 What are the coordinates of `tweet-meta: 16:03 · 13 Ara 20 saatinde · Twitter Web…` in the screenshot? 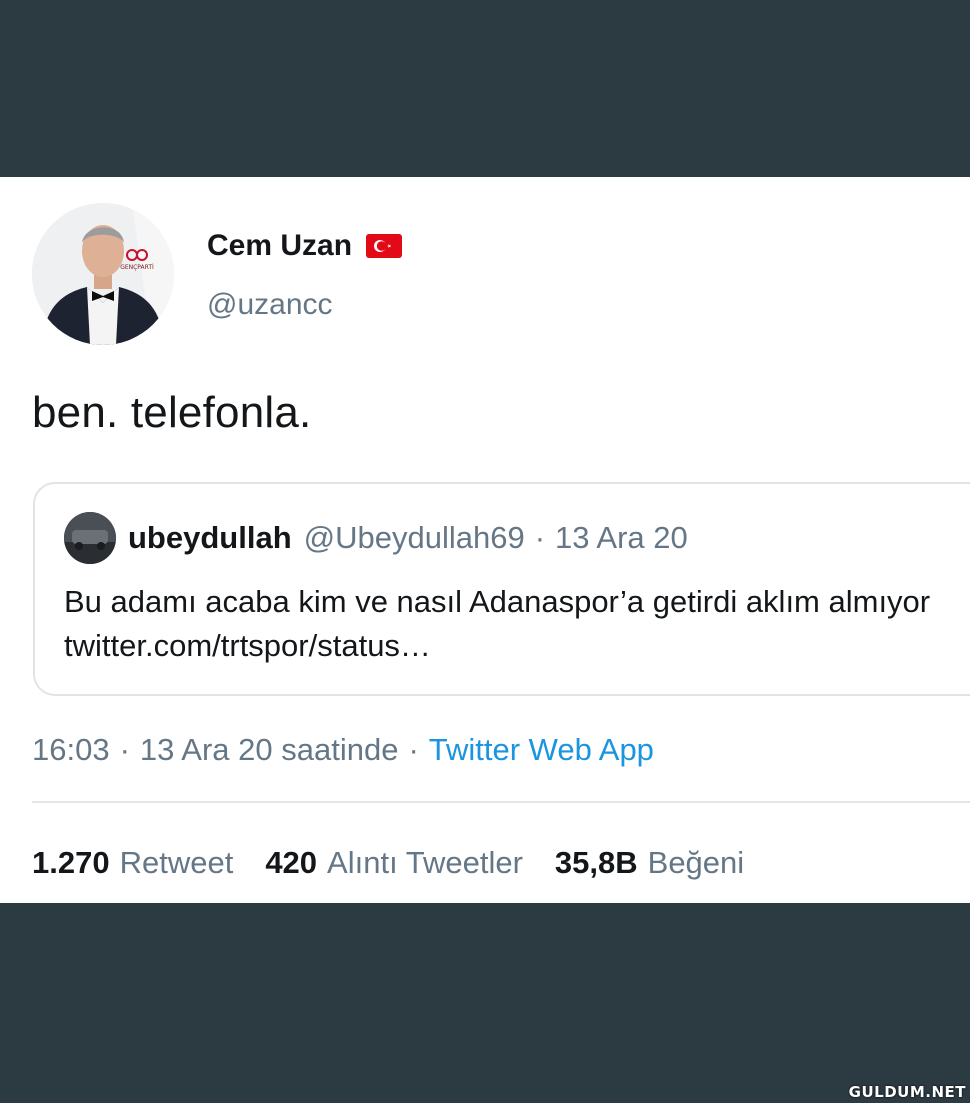 It's located at (343, 750).